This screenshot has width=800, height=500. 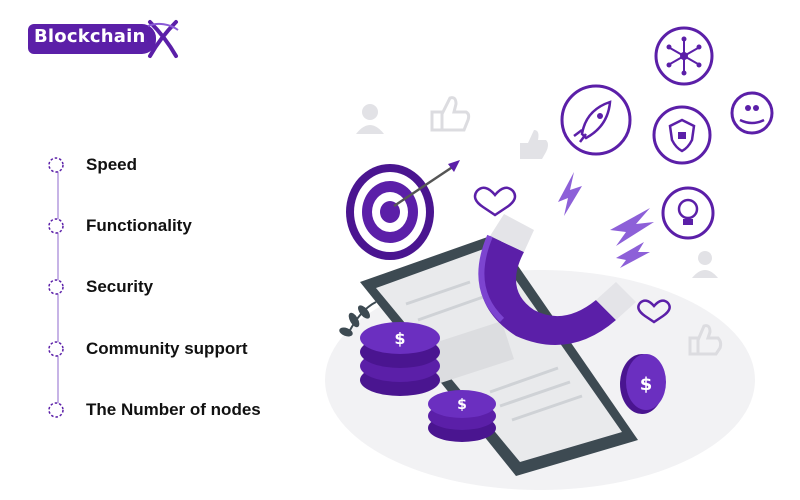 What do you see at coordinates (139, 225) in the screenshot?
I see `criteria-label: Functionality` at bounding box center [139, 225].